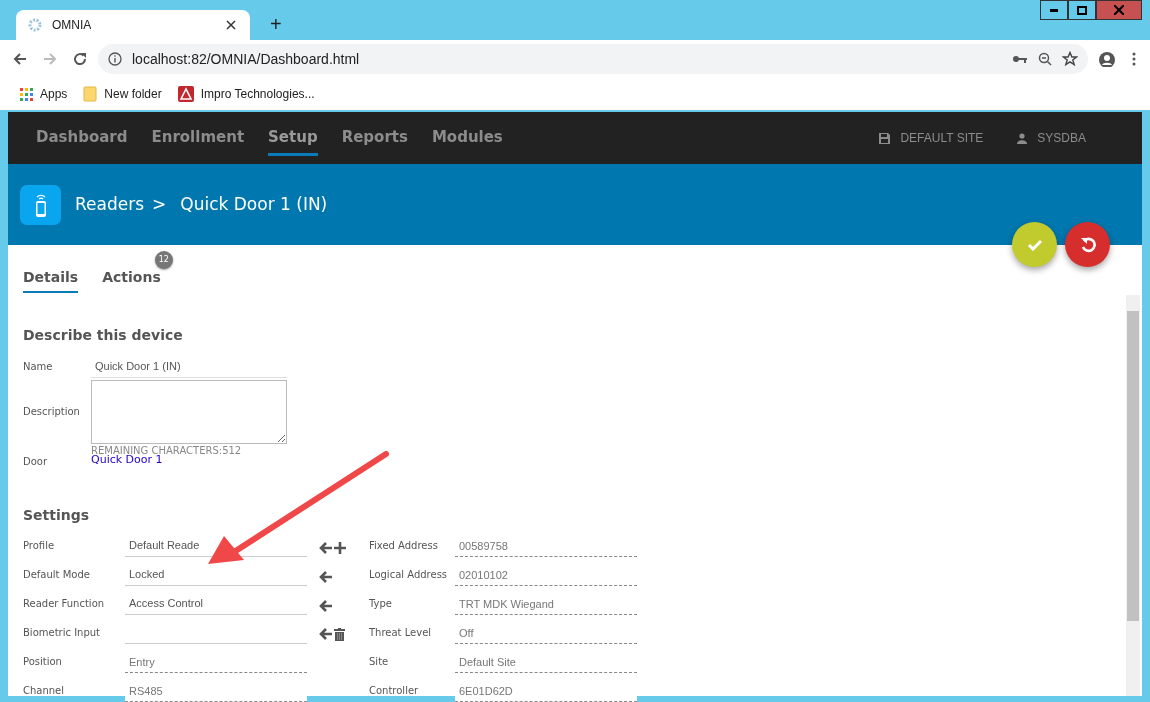 This screenshot has width=1150, height=702. I want to click on section-heading: Settings, so click(57, 515).